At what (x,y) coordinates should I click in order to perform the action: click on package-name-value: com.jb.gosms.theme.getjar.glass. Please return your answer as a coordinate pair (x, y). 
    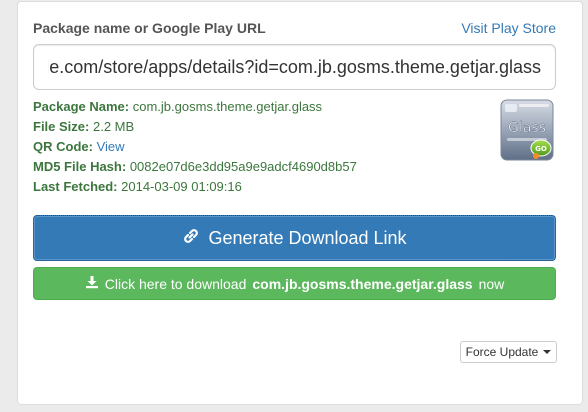
    Looking at the image, I should click on (227, 106).